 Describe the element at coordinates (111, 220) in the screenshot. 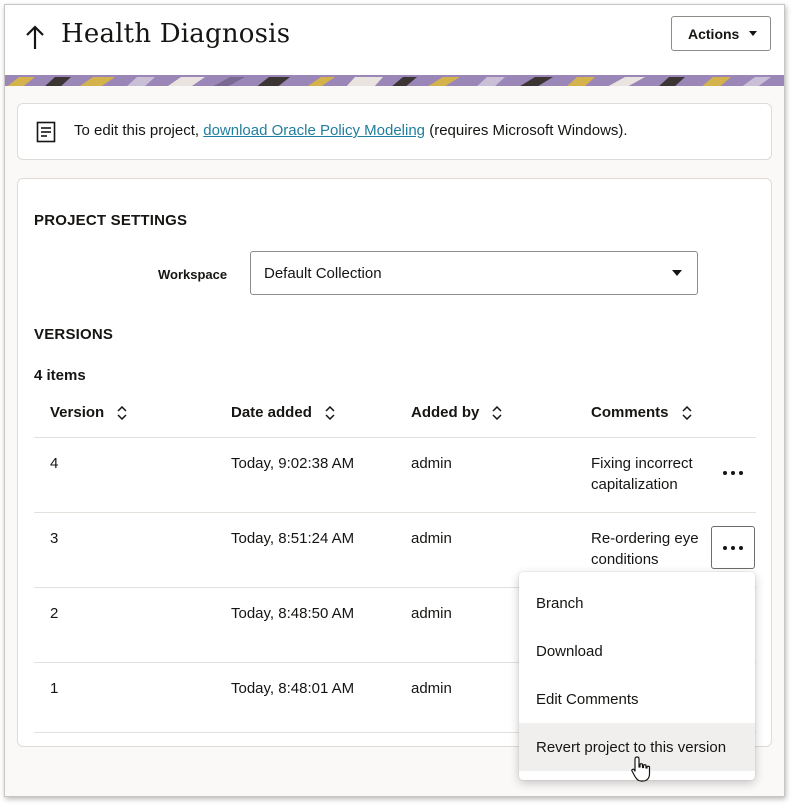

I see `project-settings-heading: PROJECT SETTINGS` at that location.